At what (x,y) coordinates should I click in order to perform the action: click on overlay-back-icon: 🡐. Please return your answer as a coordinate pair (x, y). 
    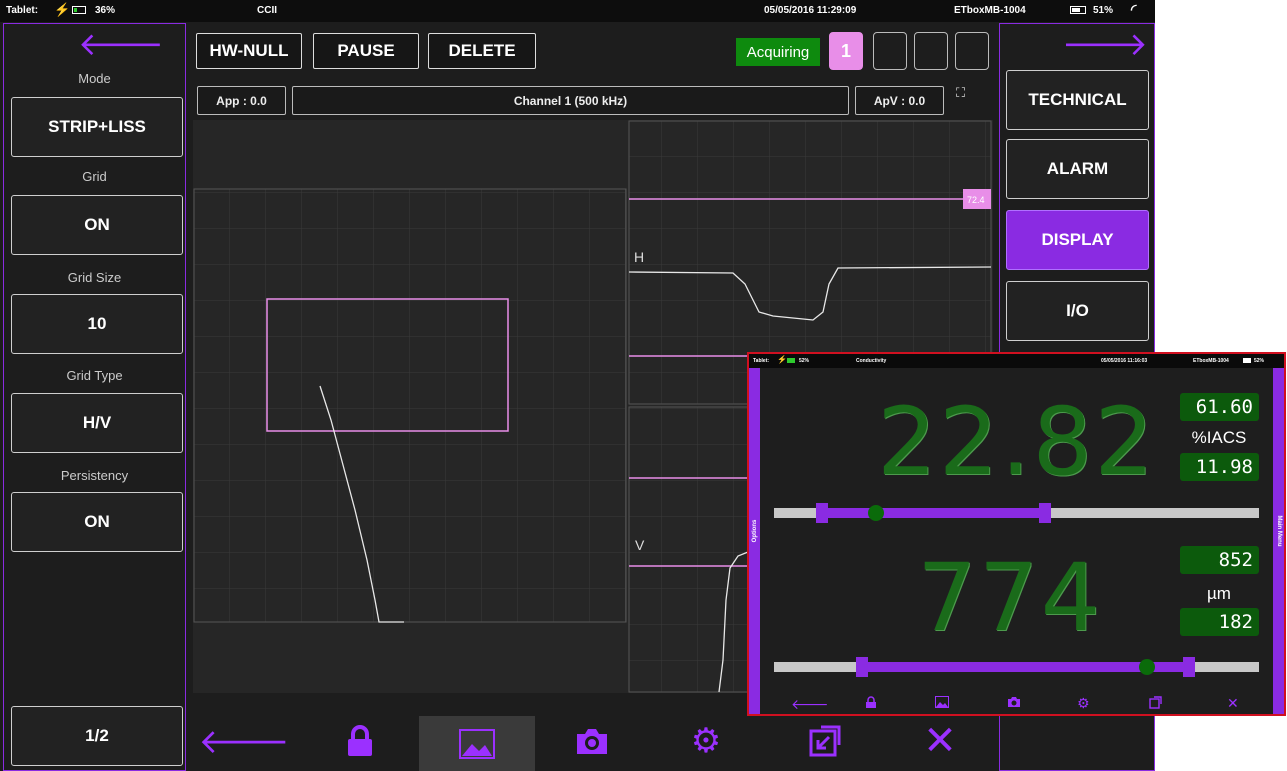
    Looking at the image, I should click on (810, 704).